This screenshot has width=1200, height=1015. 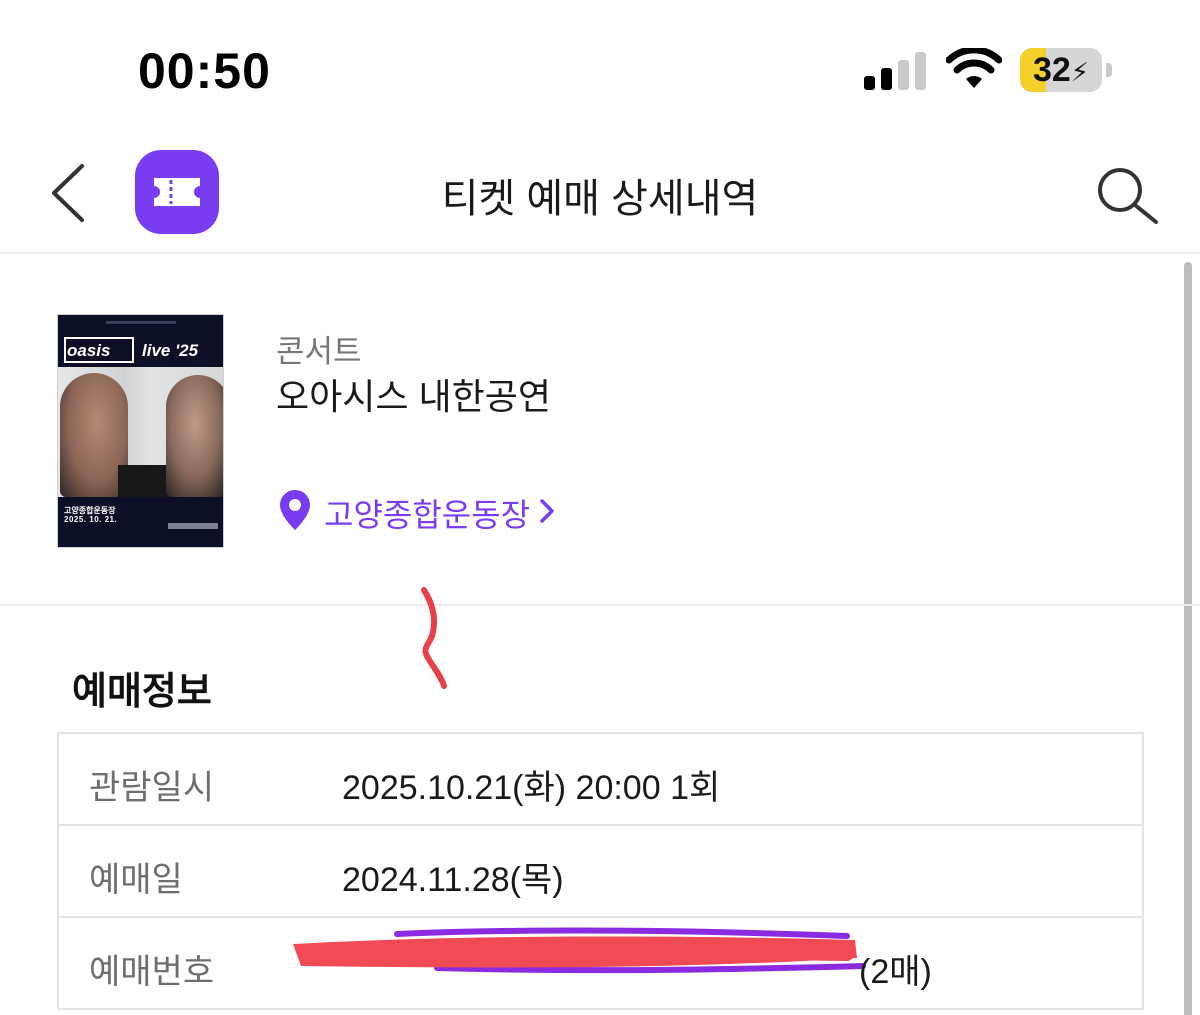 I want to click on red-pen-scribble, so click(x=434, y=638).